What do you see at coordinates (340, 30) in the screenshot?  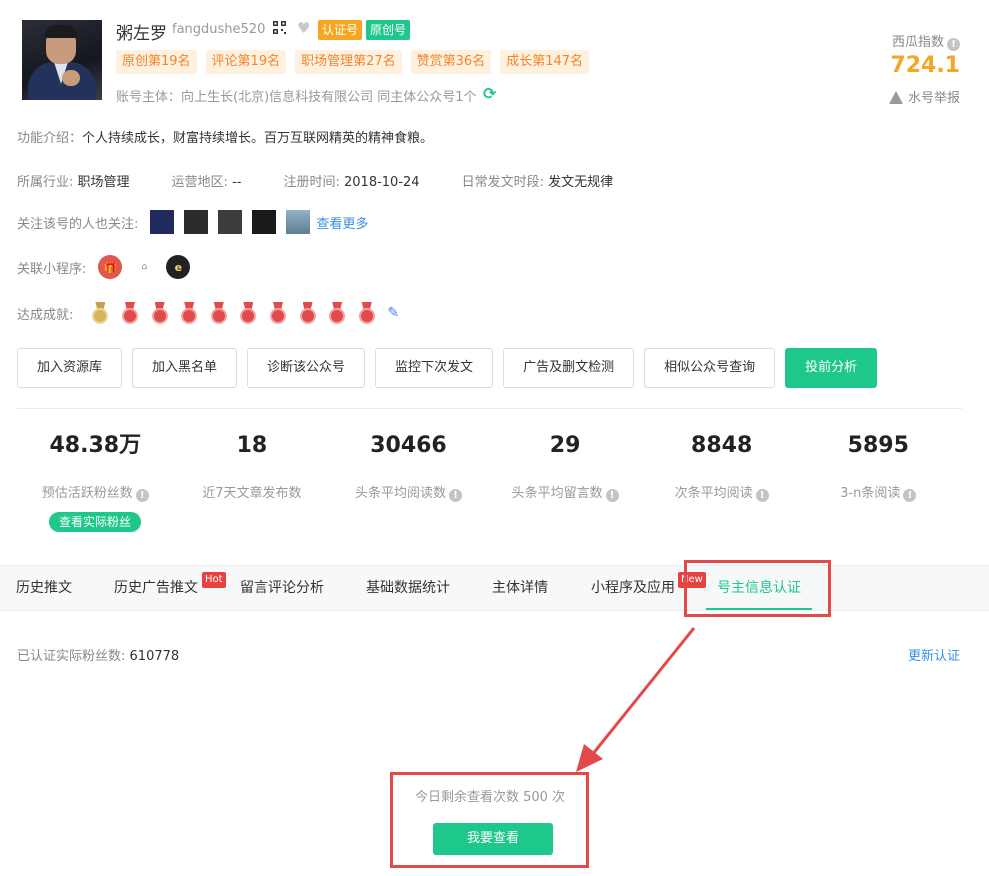 I see `certified-badge: 认证号` at bounding box center [340, 30].